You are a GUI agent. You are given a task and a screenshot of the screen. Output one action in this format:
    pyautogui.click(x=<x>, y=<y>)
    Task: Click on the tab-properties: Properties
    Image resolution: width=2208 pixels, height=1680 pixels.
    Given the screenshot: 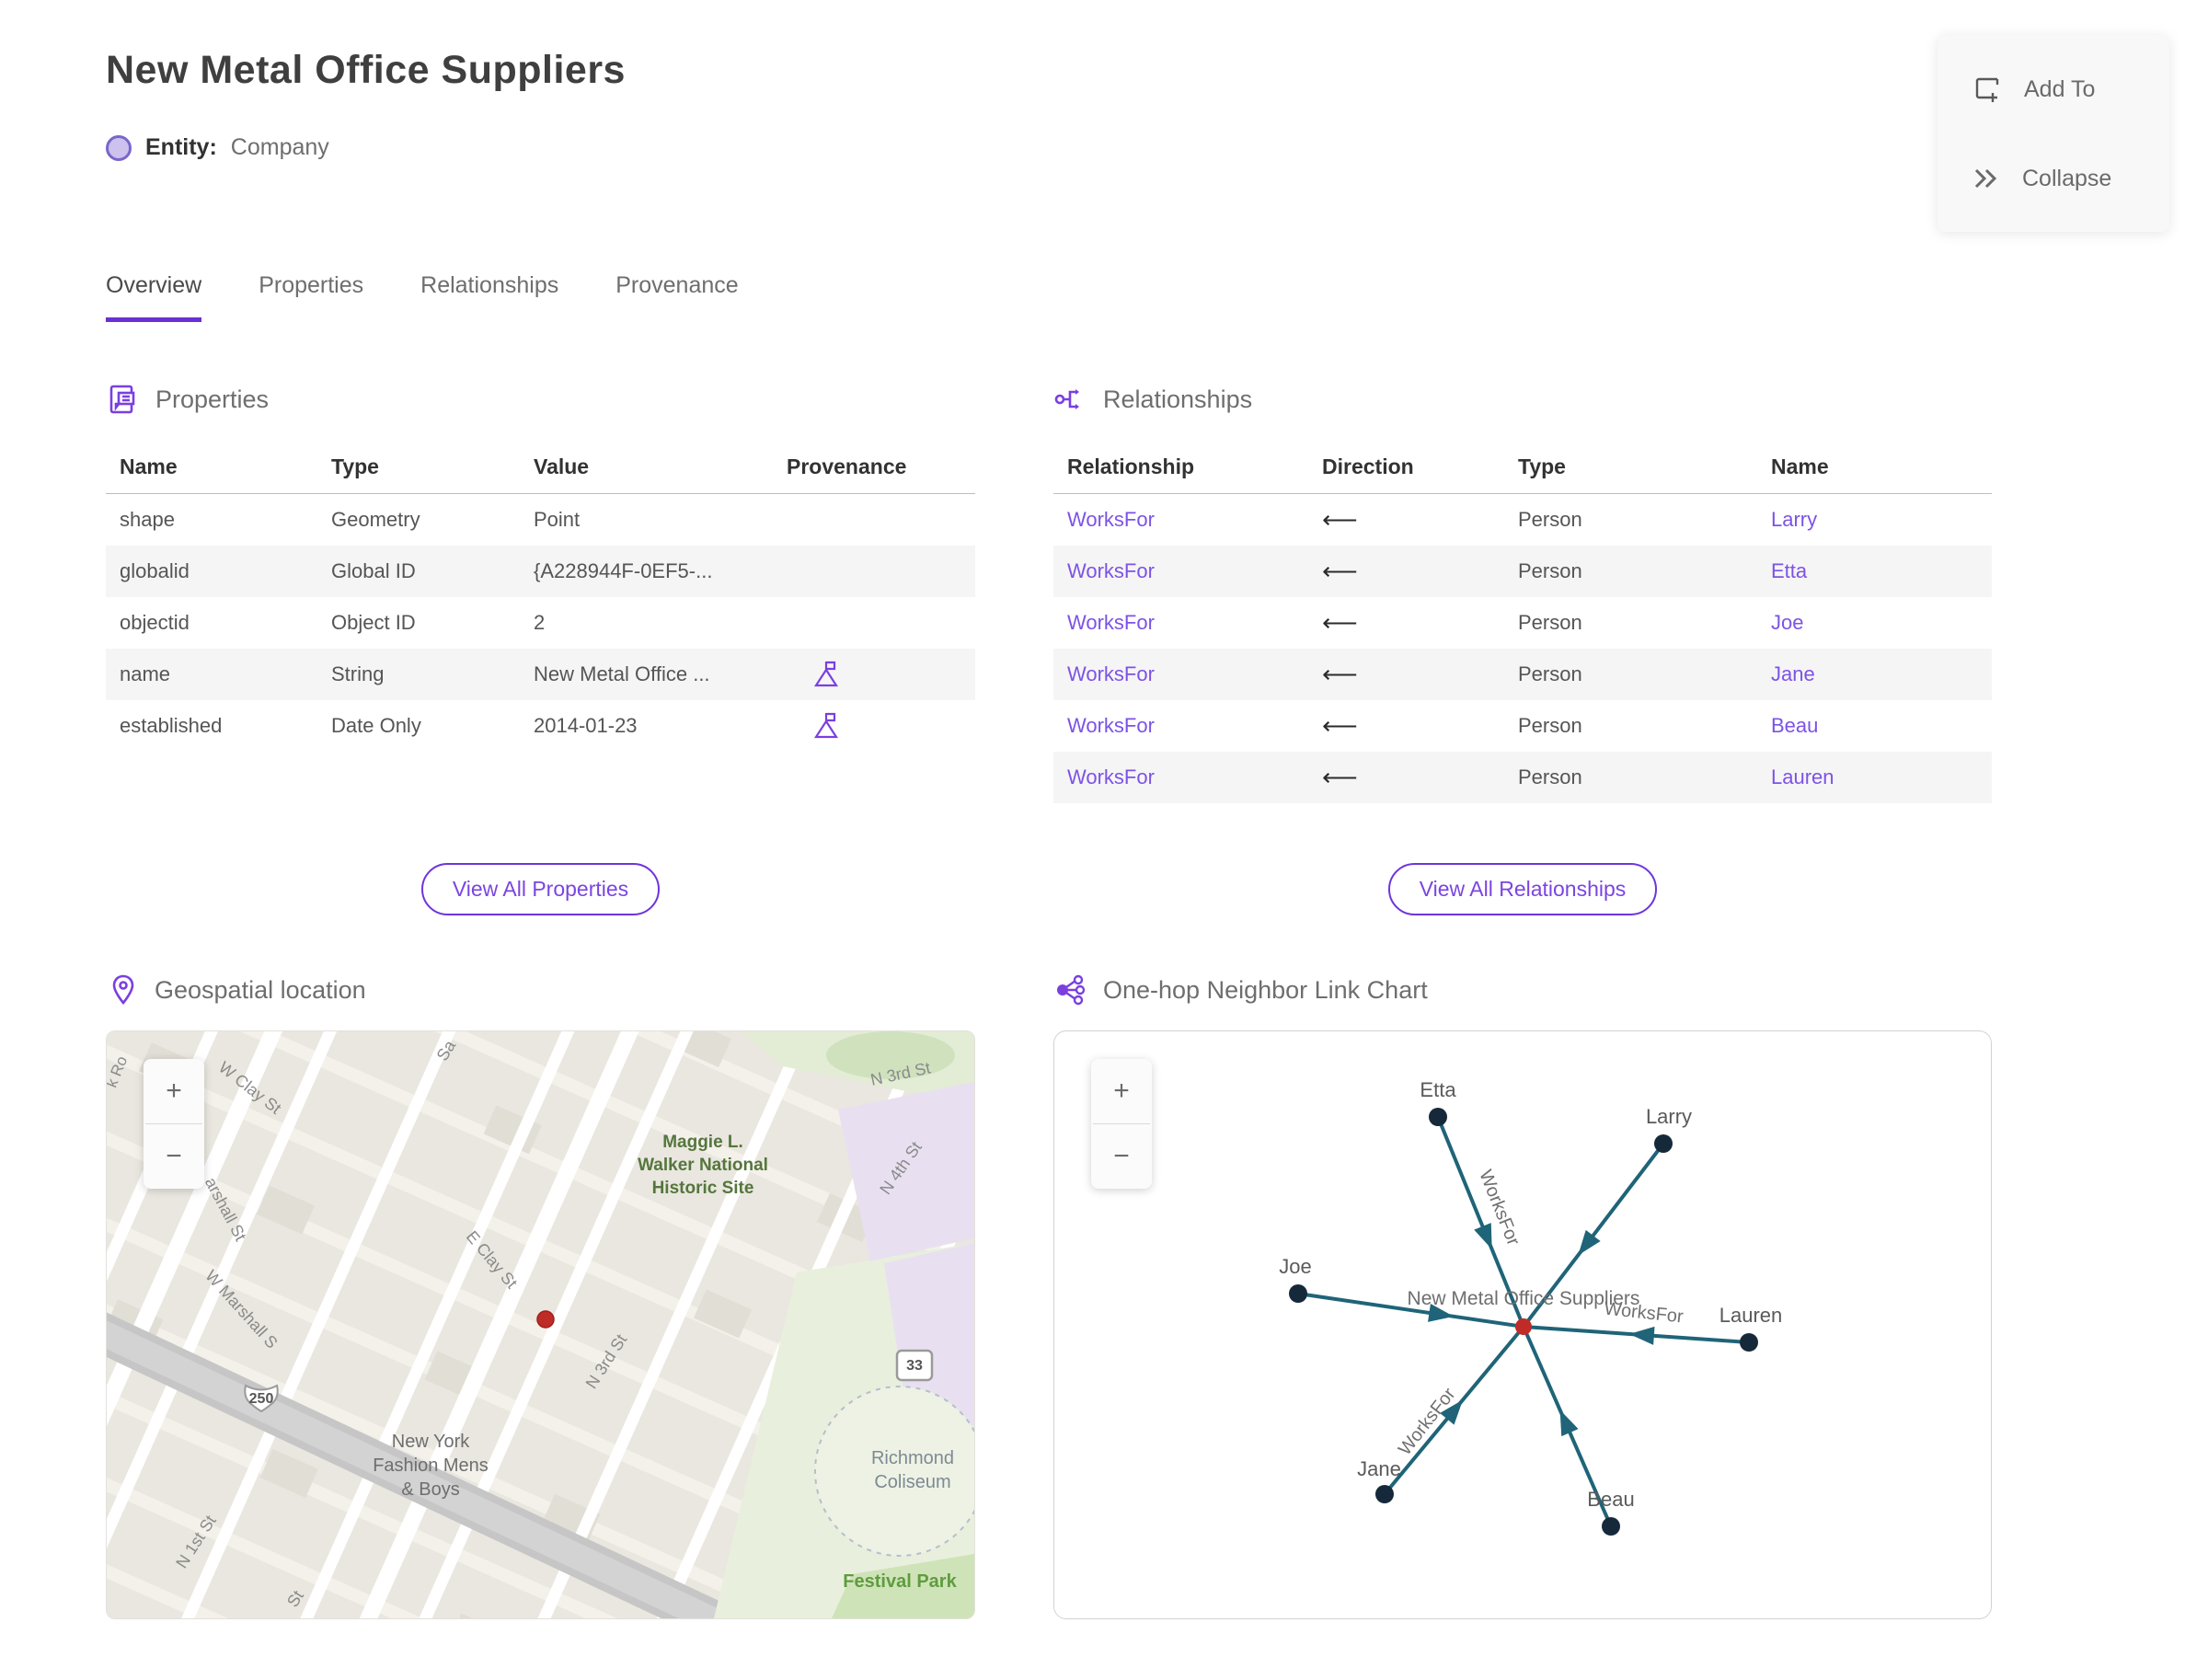 What is the action you would take?
    pyautogui.click(x=311, y=297)
    